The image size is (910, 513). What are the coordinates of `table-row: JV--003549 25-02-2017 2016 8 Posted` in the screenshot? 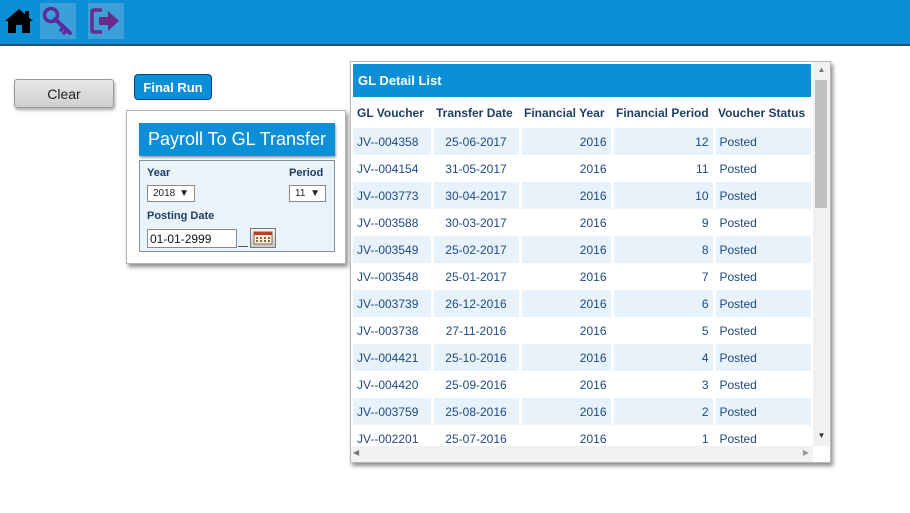 It's located at (582, 249).